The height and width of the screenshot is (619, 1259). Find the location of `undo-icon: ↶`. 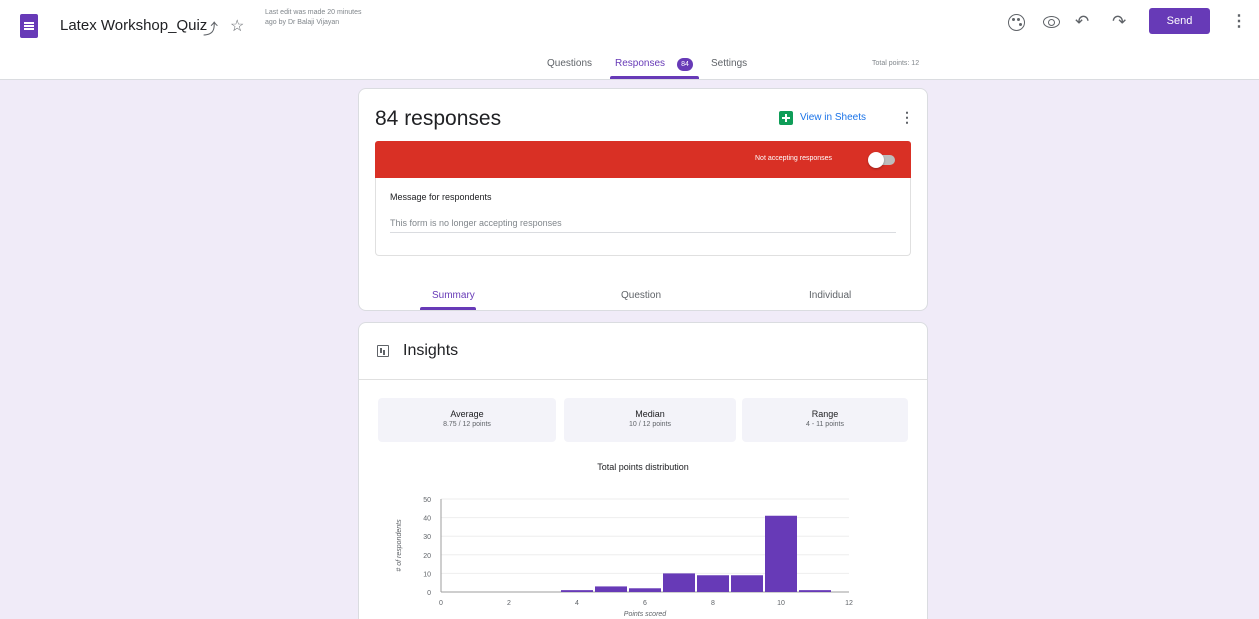

undo-icon: ↶ is located at coordinates (1082, 22).